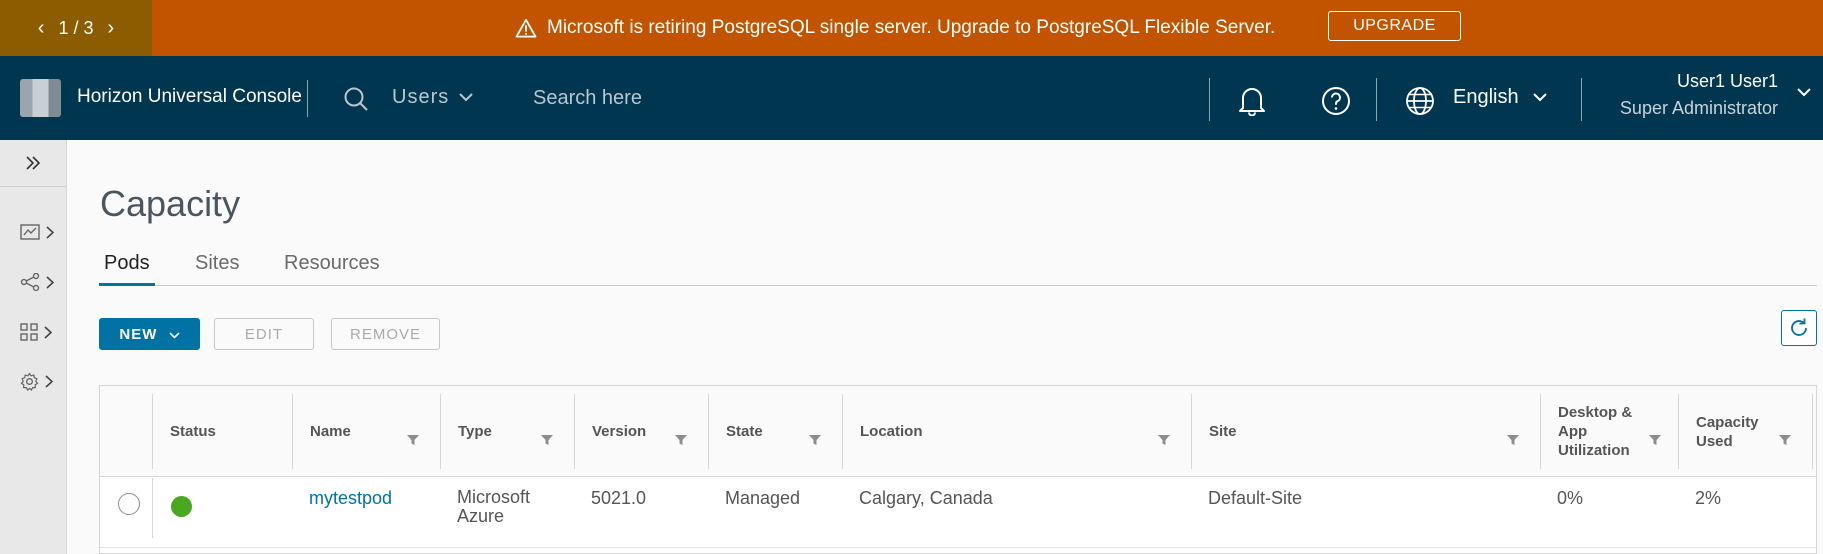 The image size is (1823, 554). I want to click on page-title: Capacity, so click(170, 203).